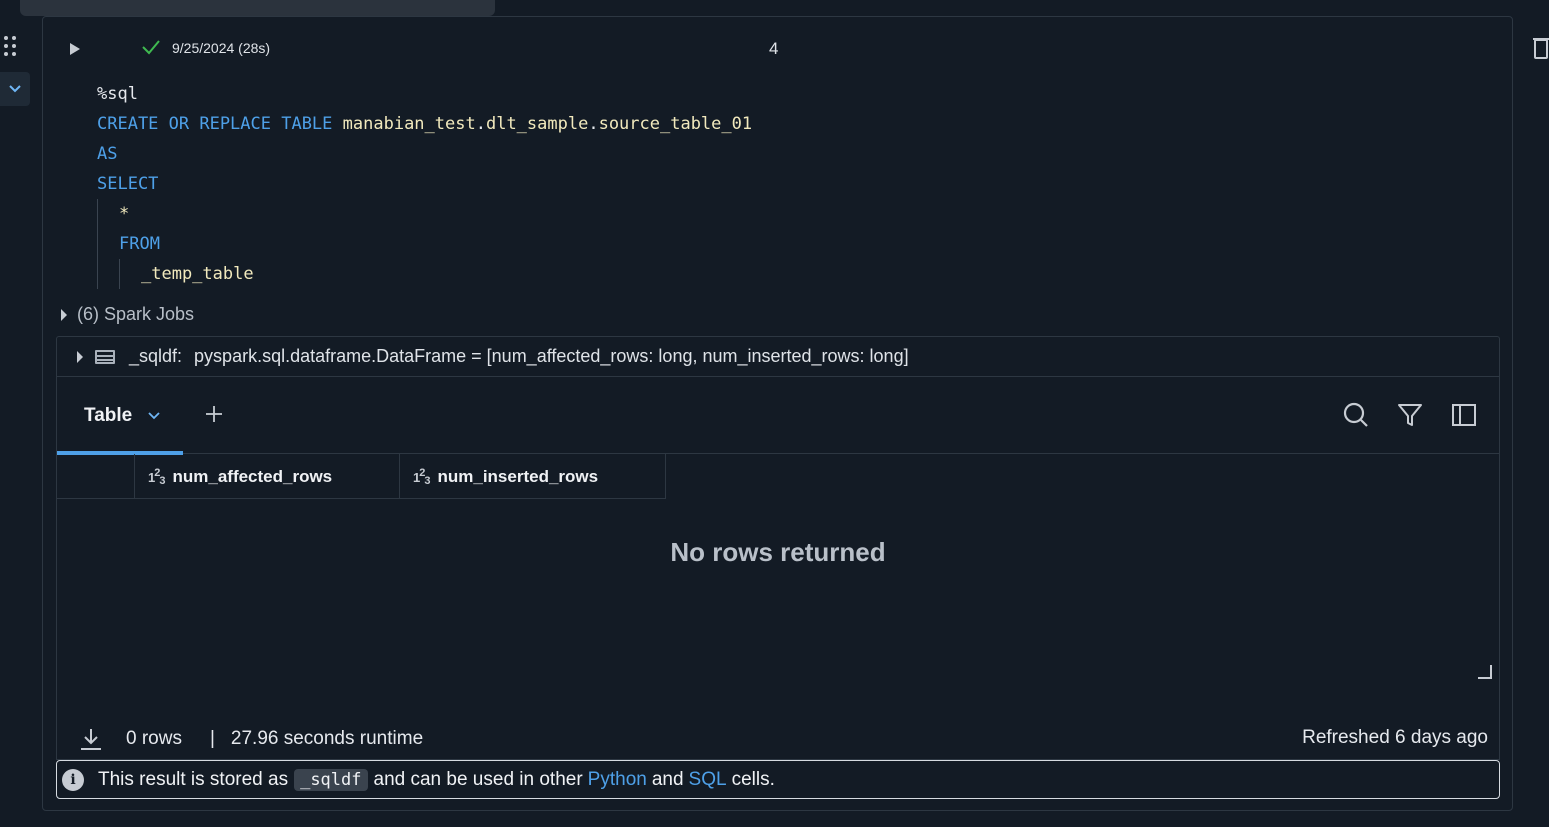 Image resolution: width=1549 pixels, height=827 pixels. I want to click on filter-icon, so click(1410, 415).